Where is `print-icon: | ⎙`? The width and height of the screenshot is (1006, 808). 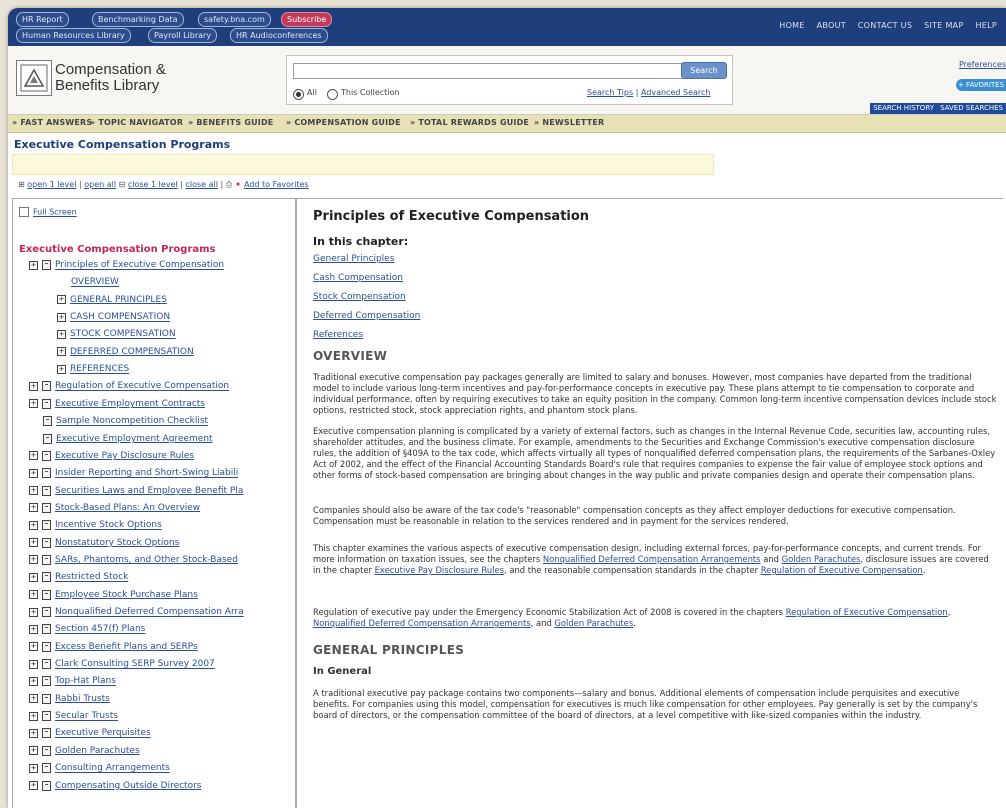
print-icon: | ⎙ is located at coordinates (228, 184).